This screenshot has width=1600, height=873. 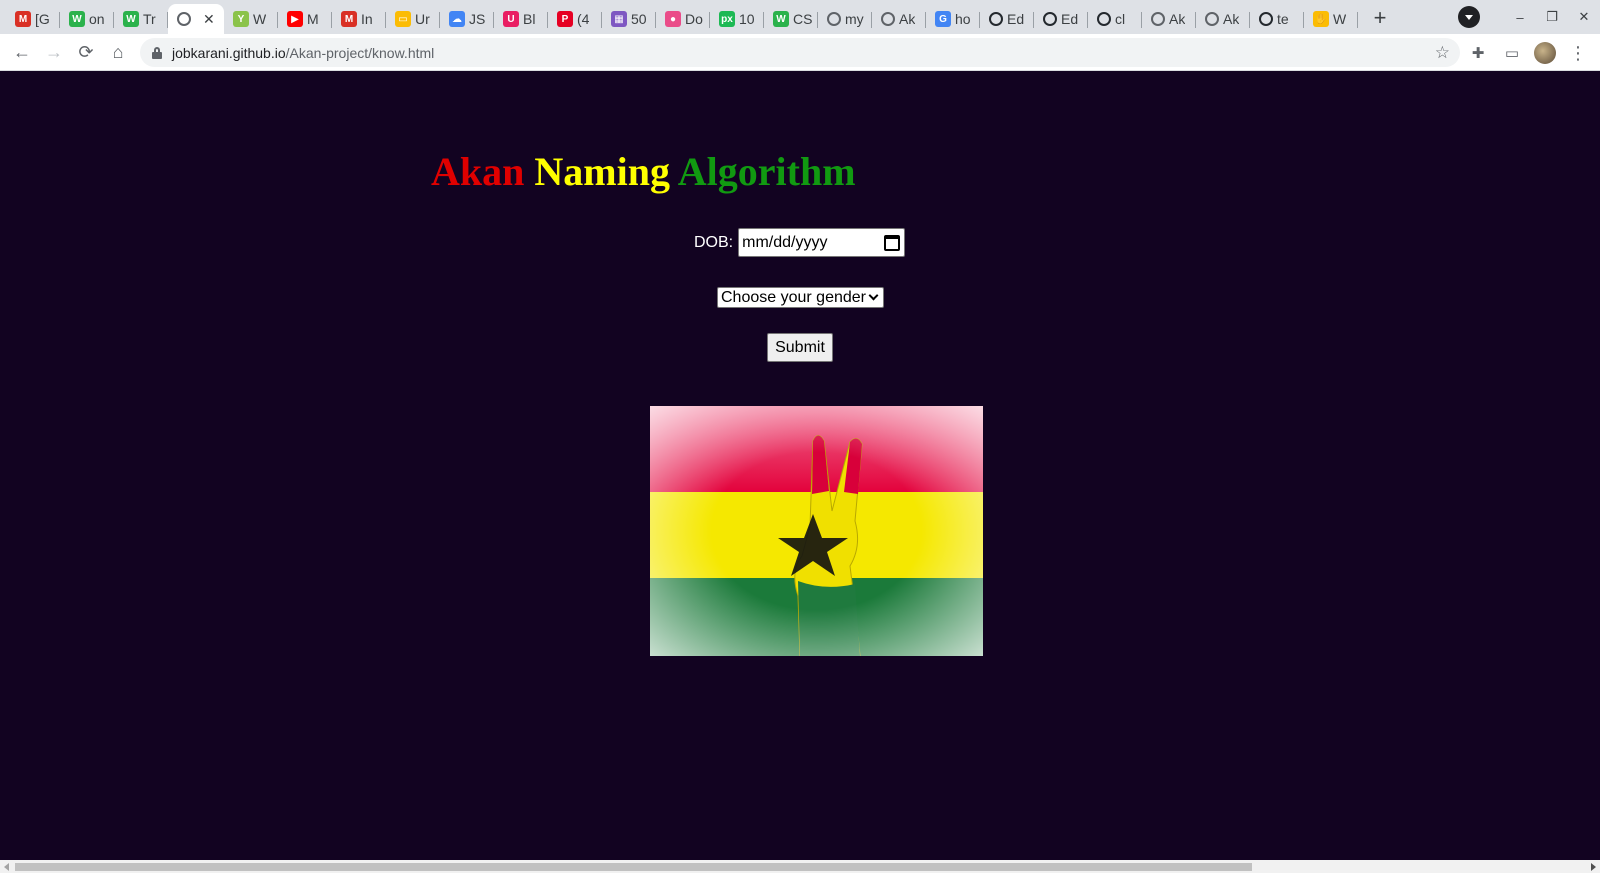 I want to click on dob-date-input: mm/dd/yyyy, so click(x=822, y=242).